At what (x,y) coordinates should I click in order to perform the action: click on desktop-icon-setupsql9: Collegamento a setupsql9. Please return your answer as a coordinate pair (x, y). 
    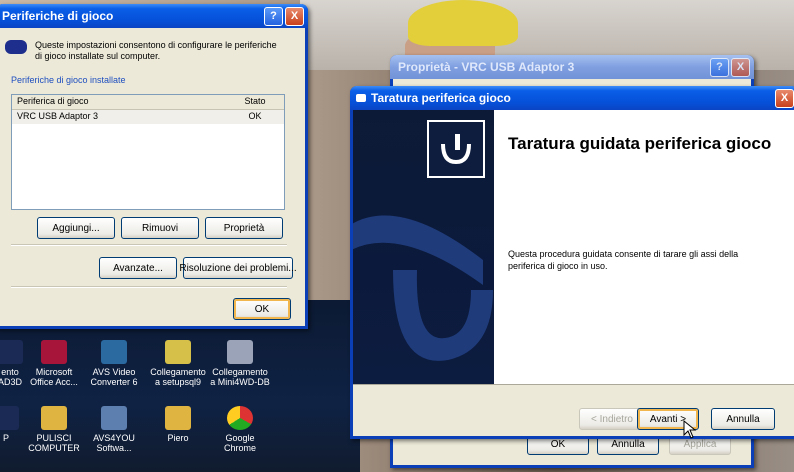
    Looking at the image, I should click on (178, 363).